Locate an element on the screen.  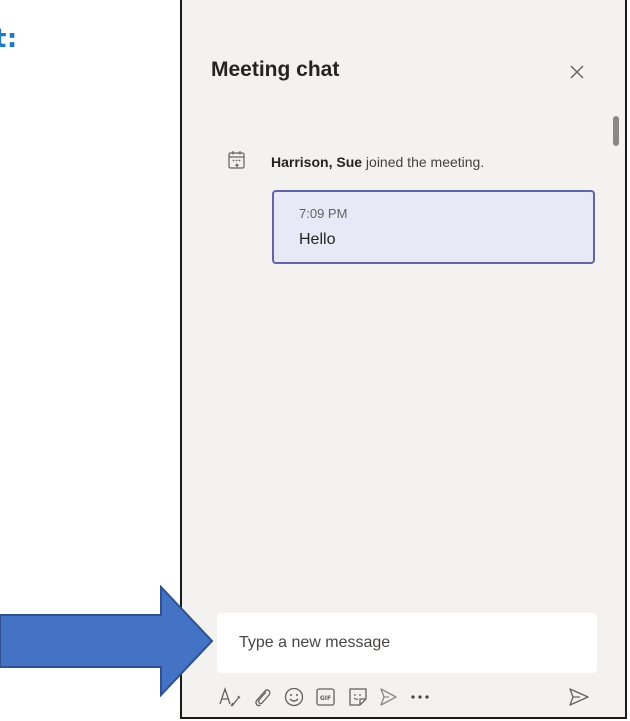
svg-text: GIF is located at coordinates (325, 698).